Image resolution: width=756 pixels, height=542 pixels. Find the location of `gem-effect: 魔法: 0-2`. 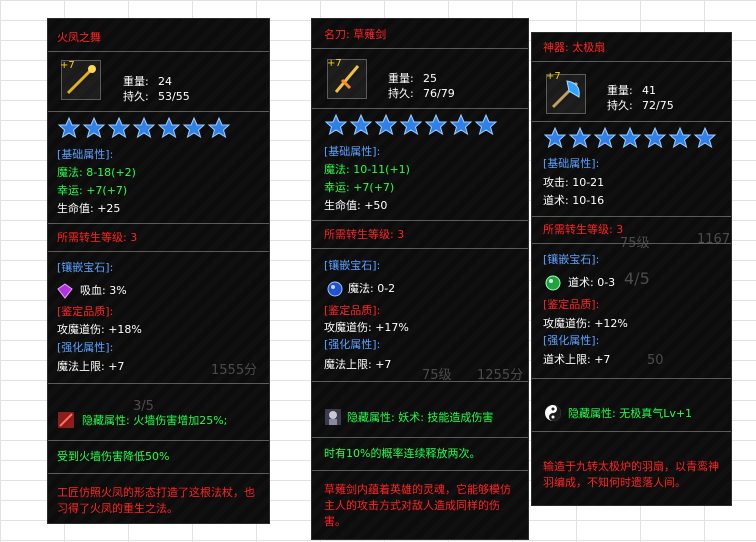

gem-effect: 魔法: 0-2 is located at coordinates (372, 288).